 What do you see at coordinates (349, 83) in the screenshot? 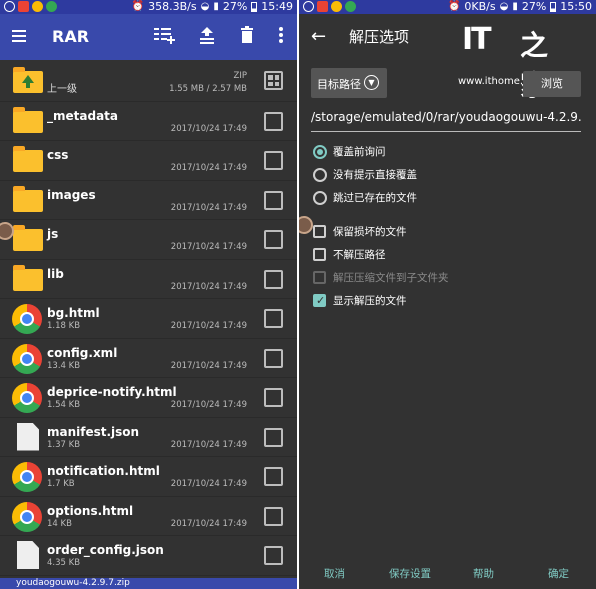
I see `target-path-button: 目标路径 ▼` at bounding box center [349, 83].